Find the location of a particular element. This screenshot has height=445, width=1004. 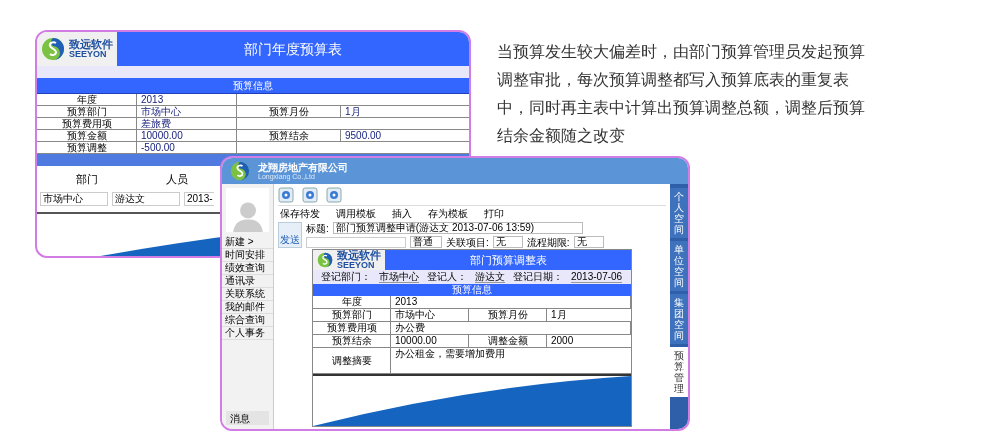

input-field: 10000.00 is located at coordinates (430, 341).